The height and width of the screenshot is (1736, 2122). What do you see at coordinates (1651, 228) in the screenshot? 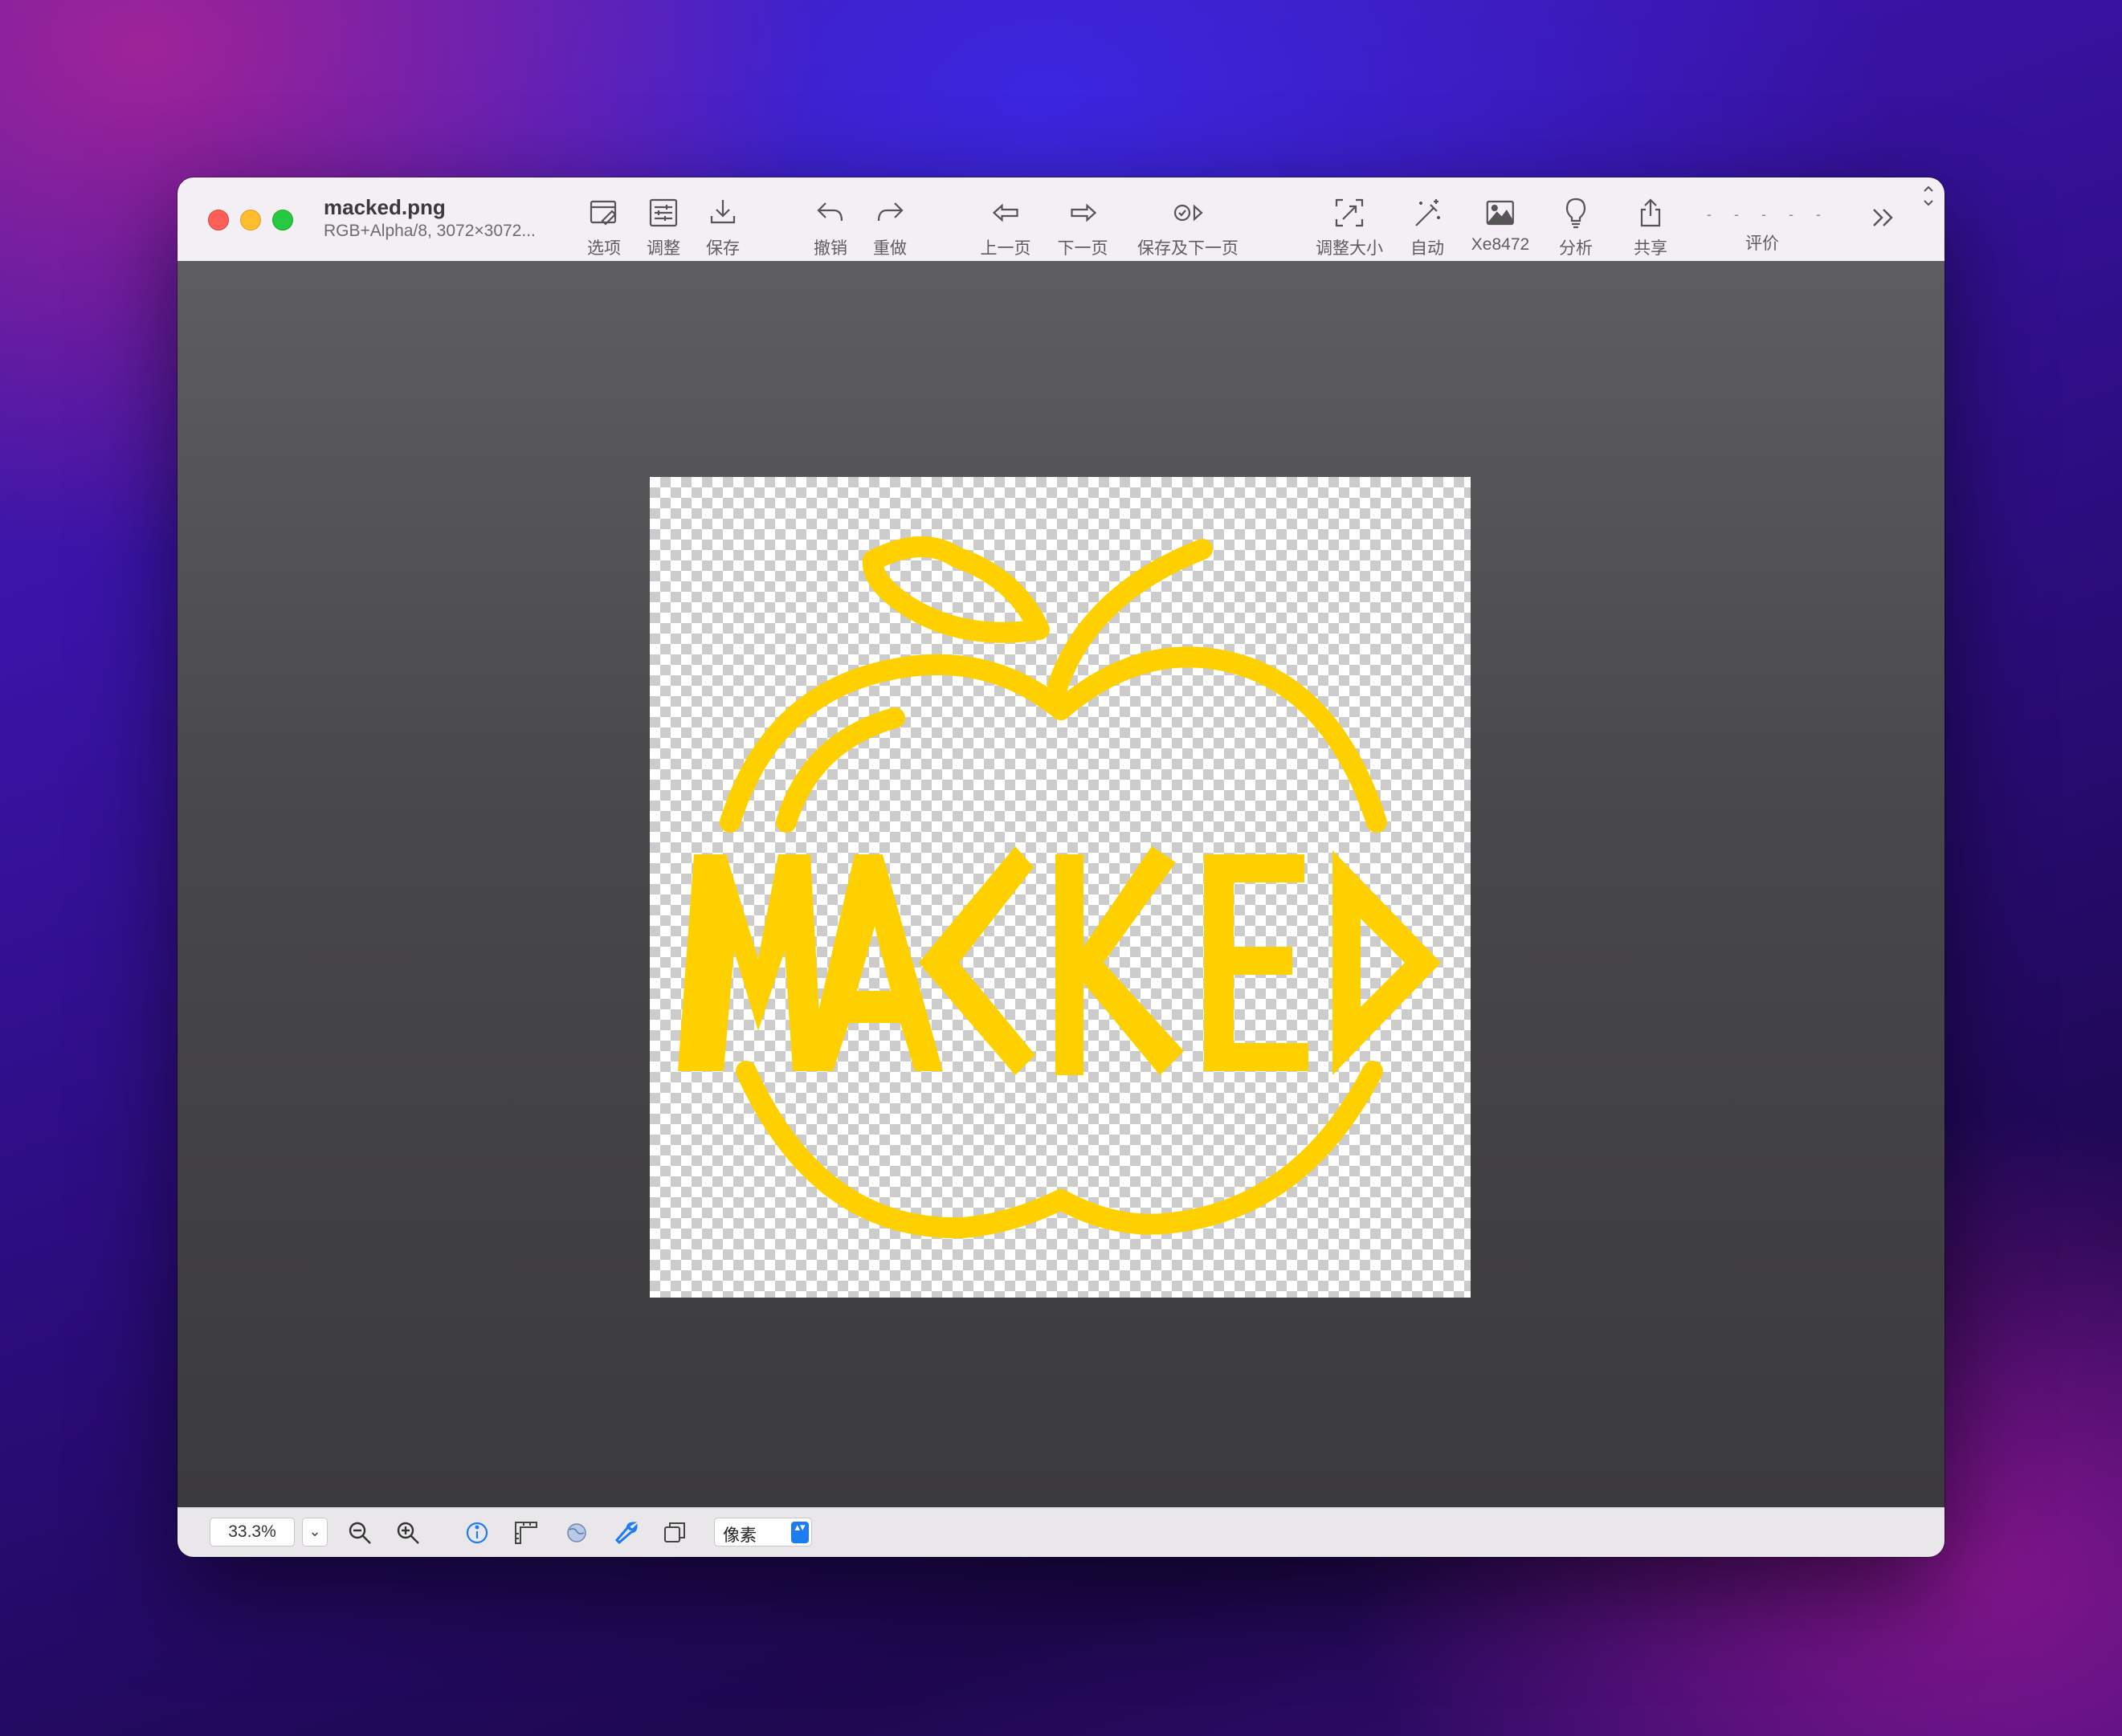
I see `share-button: 共享` at bounding box center [1651, 228].